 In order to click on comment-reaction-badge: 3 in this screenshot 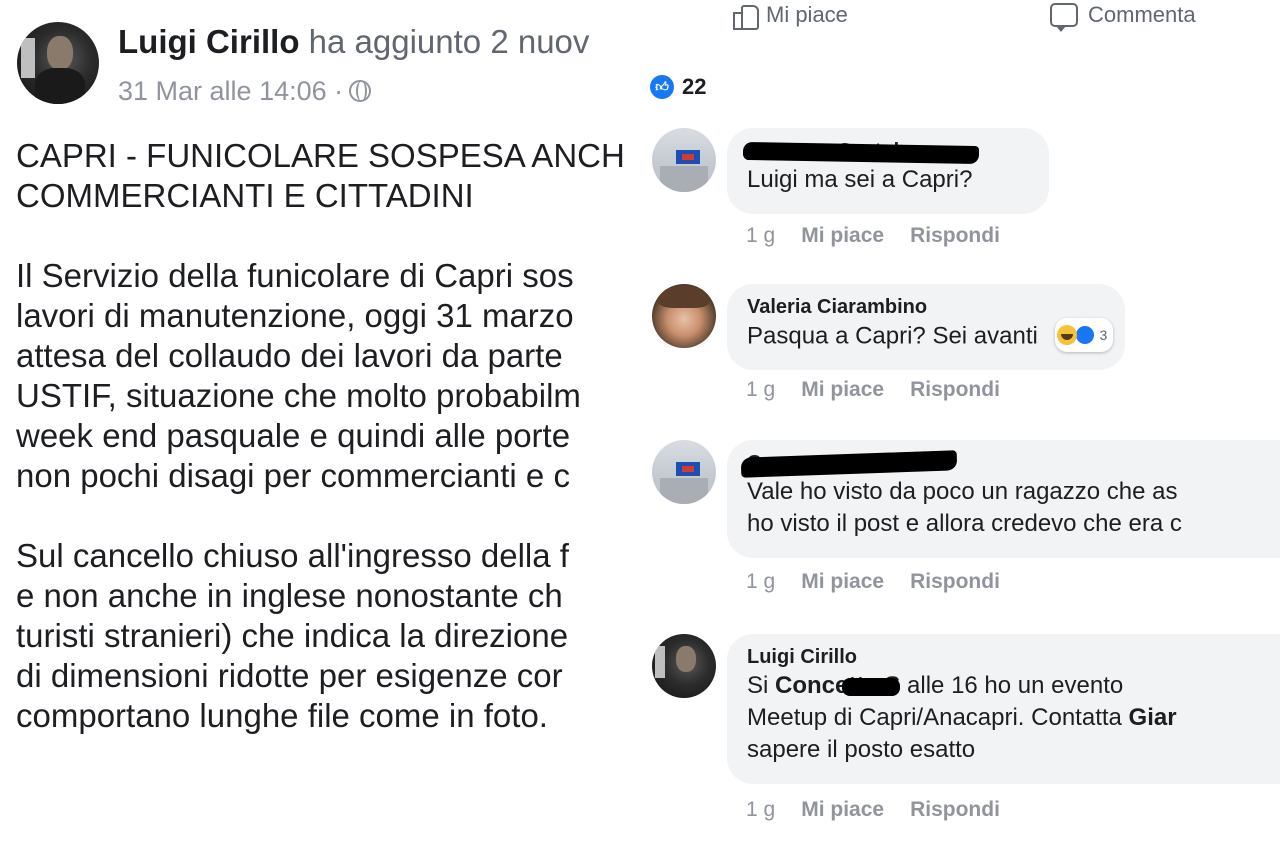, I will do `click(1084, 335)`.